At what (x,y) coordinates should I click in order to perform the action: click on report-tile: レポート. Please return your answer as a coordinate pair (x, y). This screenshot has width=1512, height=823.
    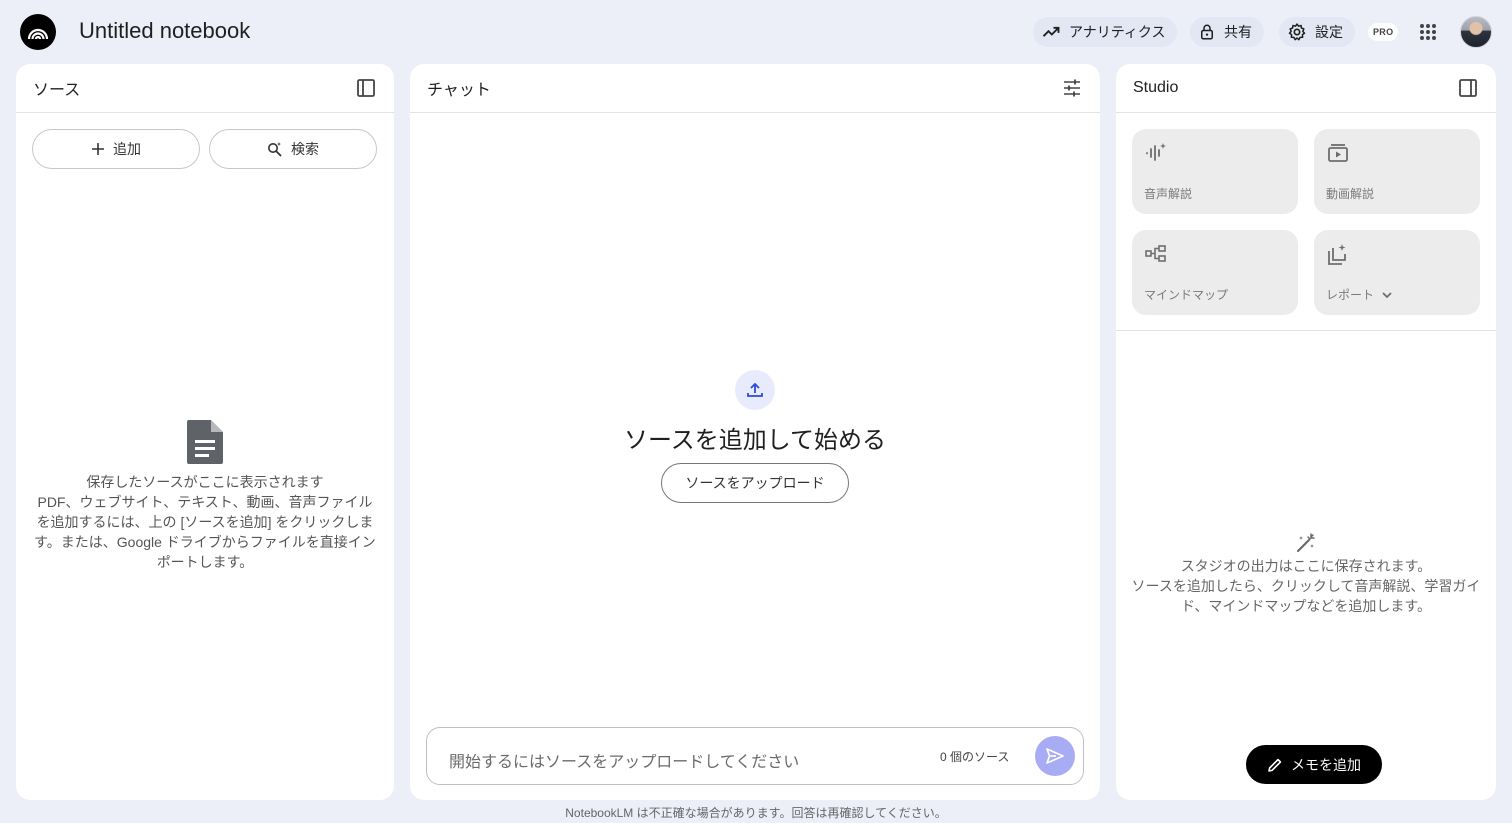
    Looking at the image, I should click on (1397, 272).